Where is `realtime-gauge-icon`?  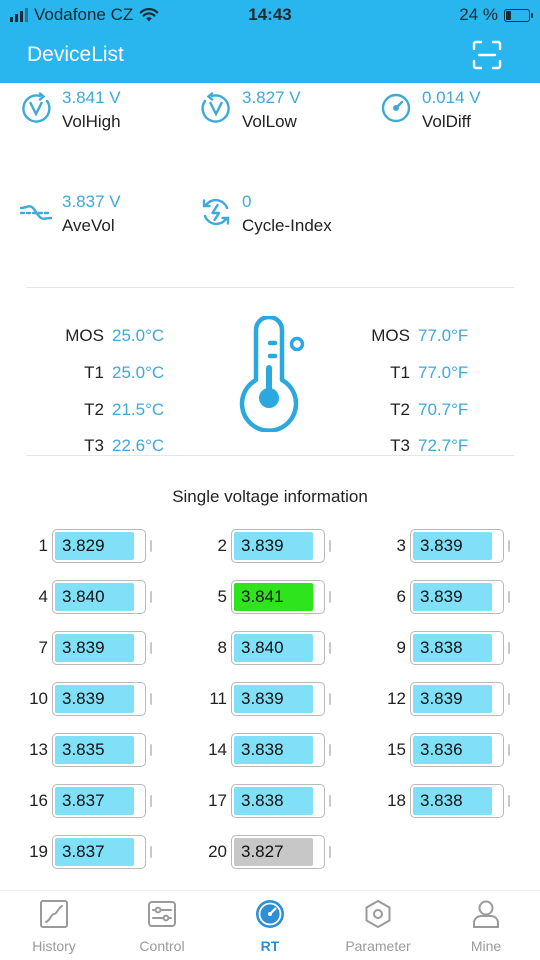
realtime-gauge-icon is located at coordinates (270, 914).